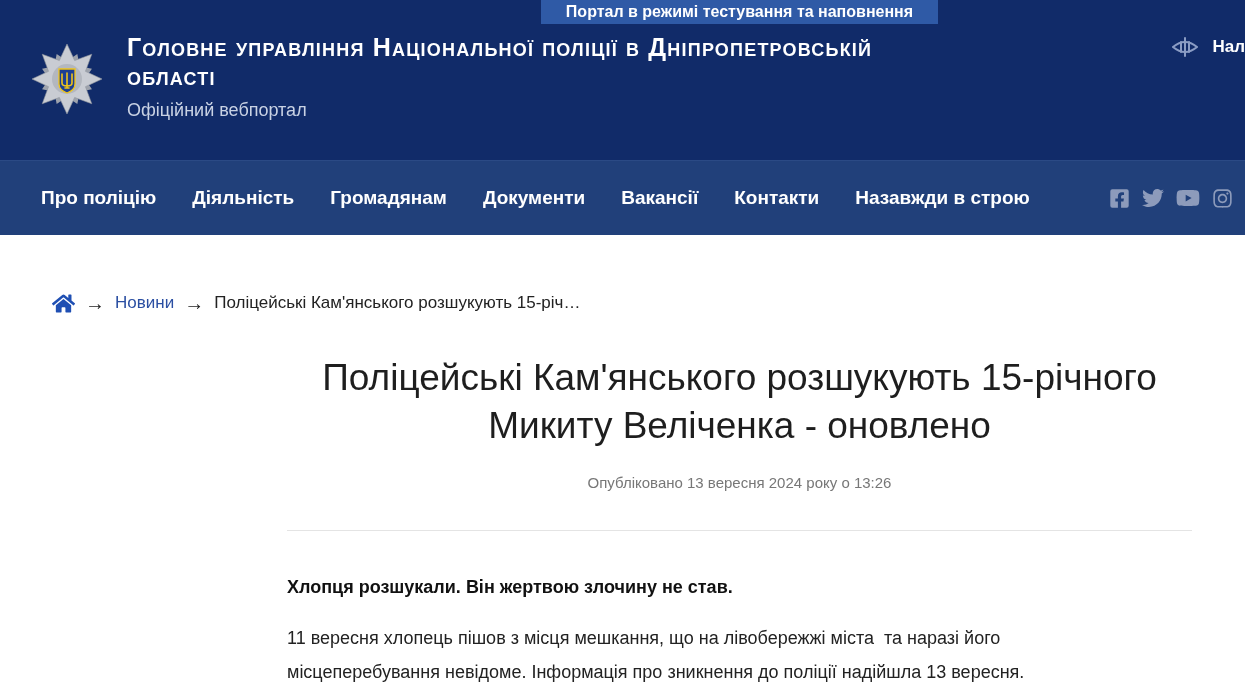 Image resolution: width=1245 pixels, height=700 pixels. Describe the element at coordinates (67, 79) in the screenshot. I see `star-badge-logo` at that location.